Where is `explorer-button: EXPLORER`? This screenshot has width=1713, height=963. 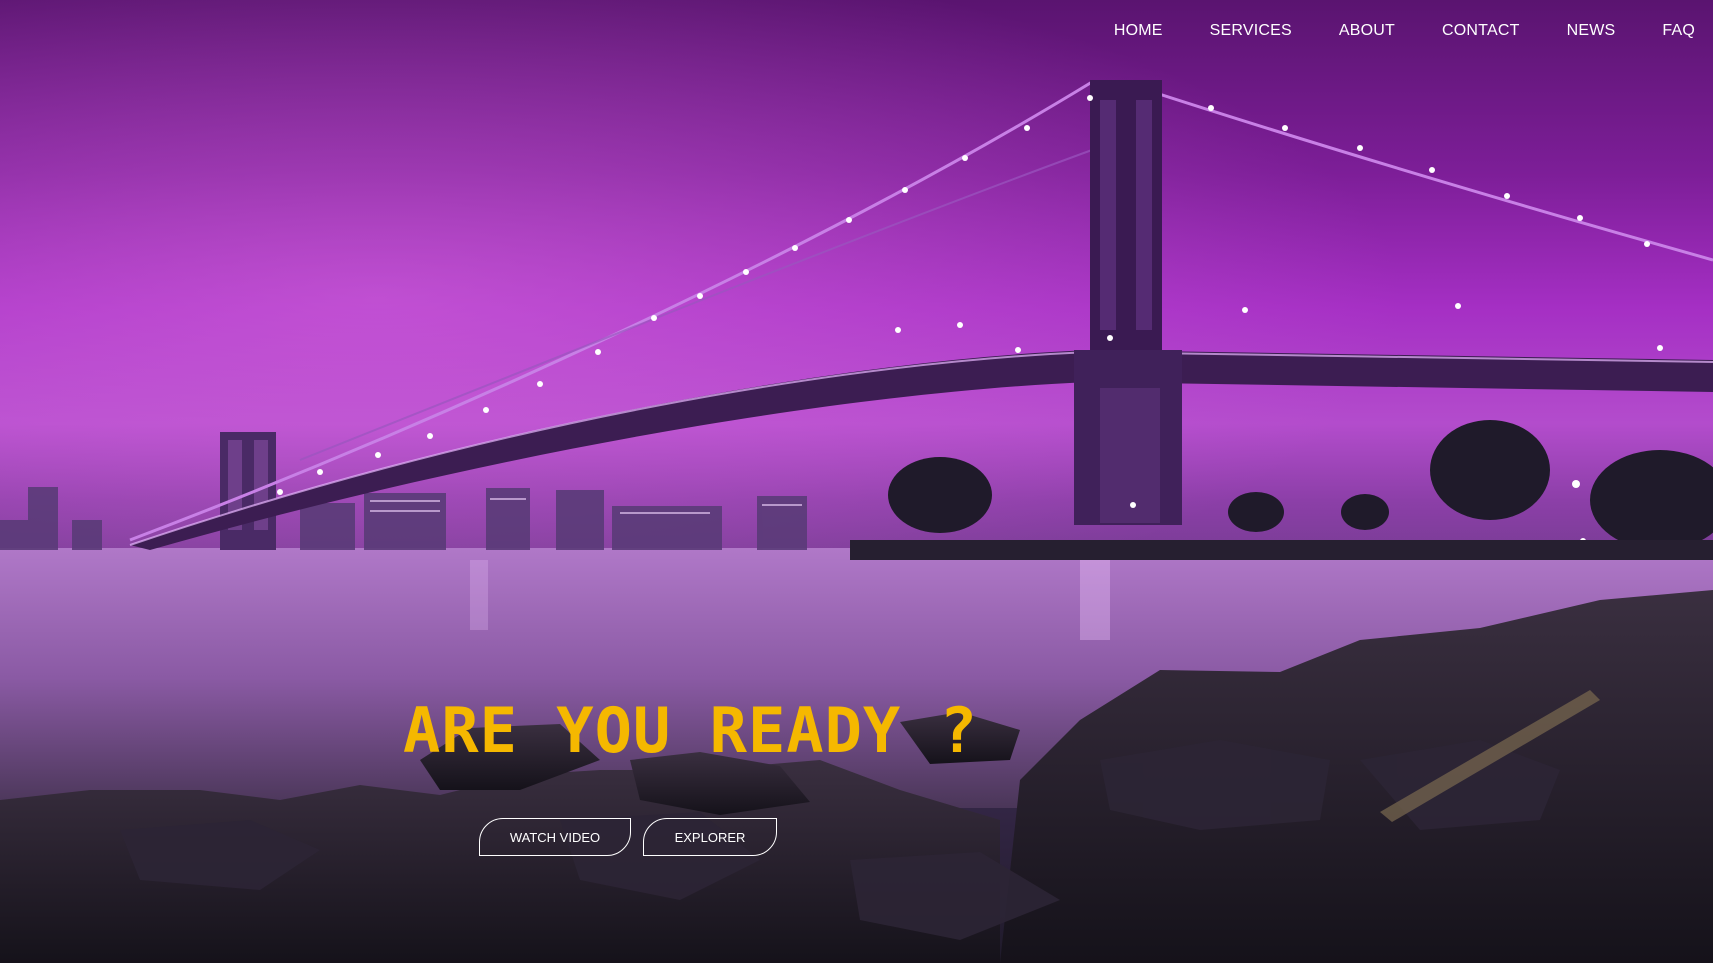
explorer-button: EXPLORER is located at coordinates (710, 837).